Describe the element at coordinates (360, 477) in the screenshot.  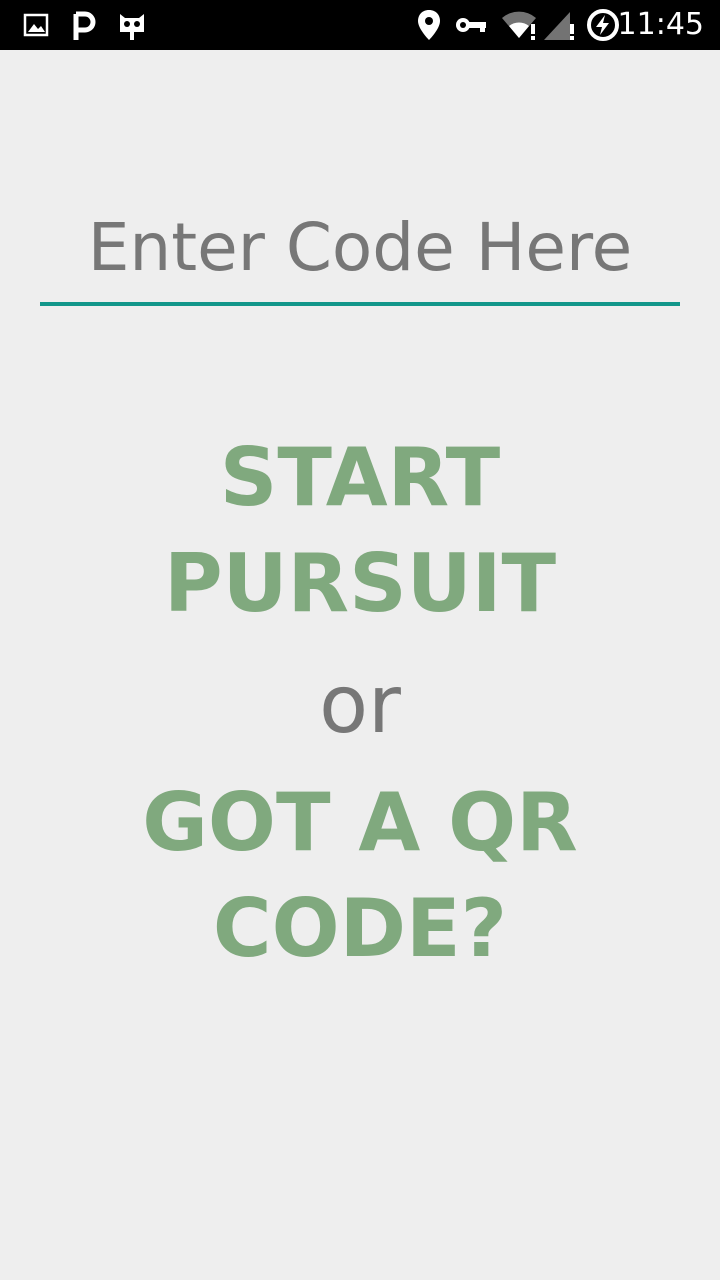
I see `start-pursuit-label-line1: START` at that location.